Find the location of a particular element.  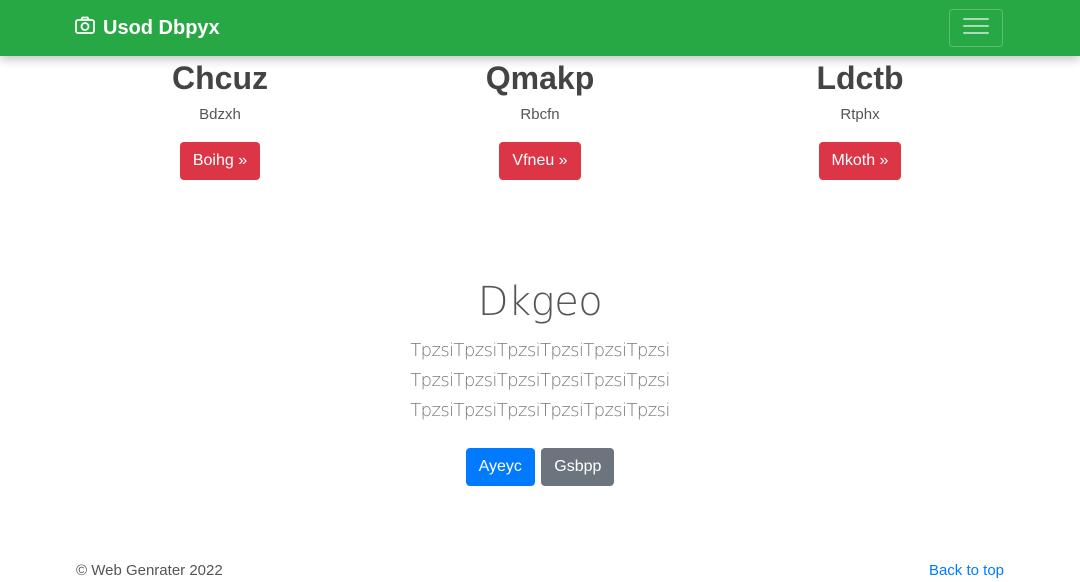

navbar-brand: Usod Dbpyx is located at coordinates (147, 28).